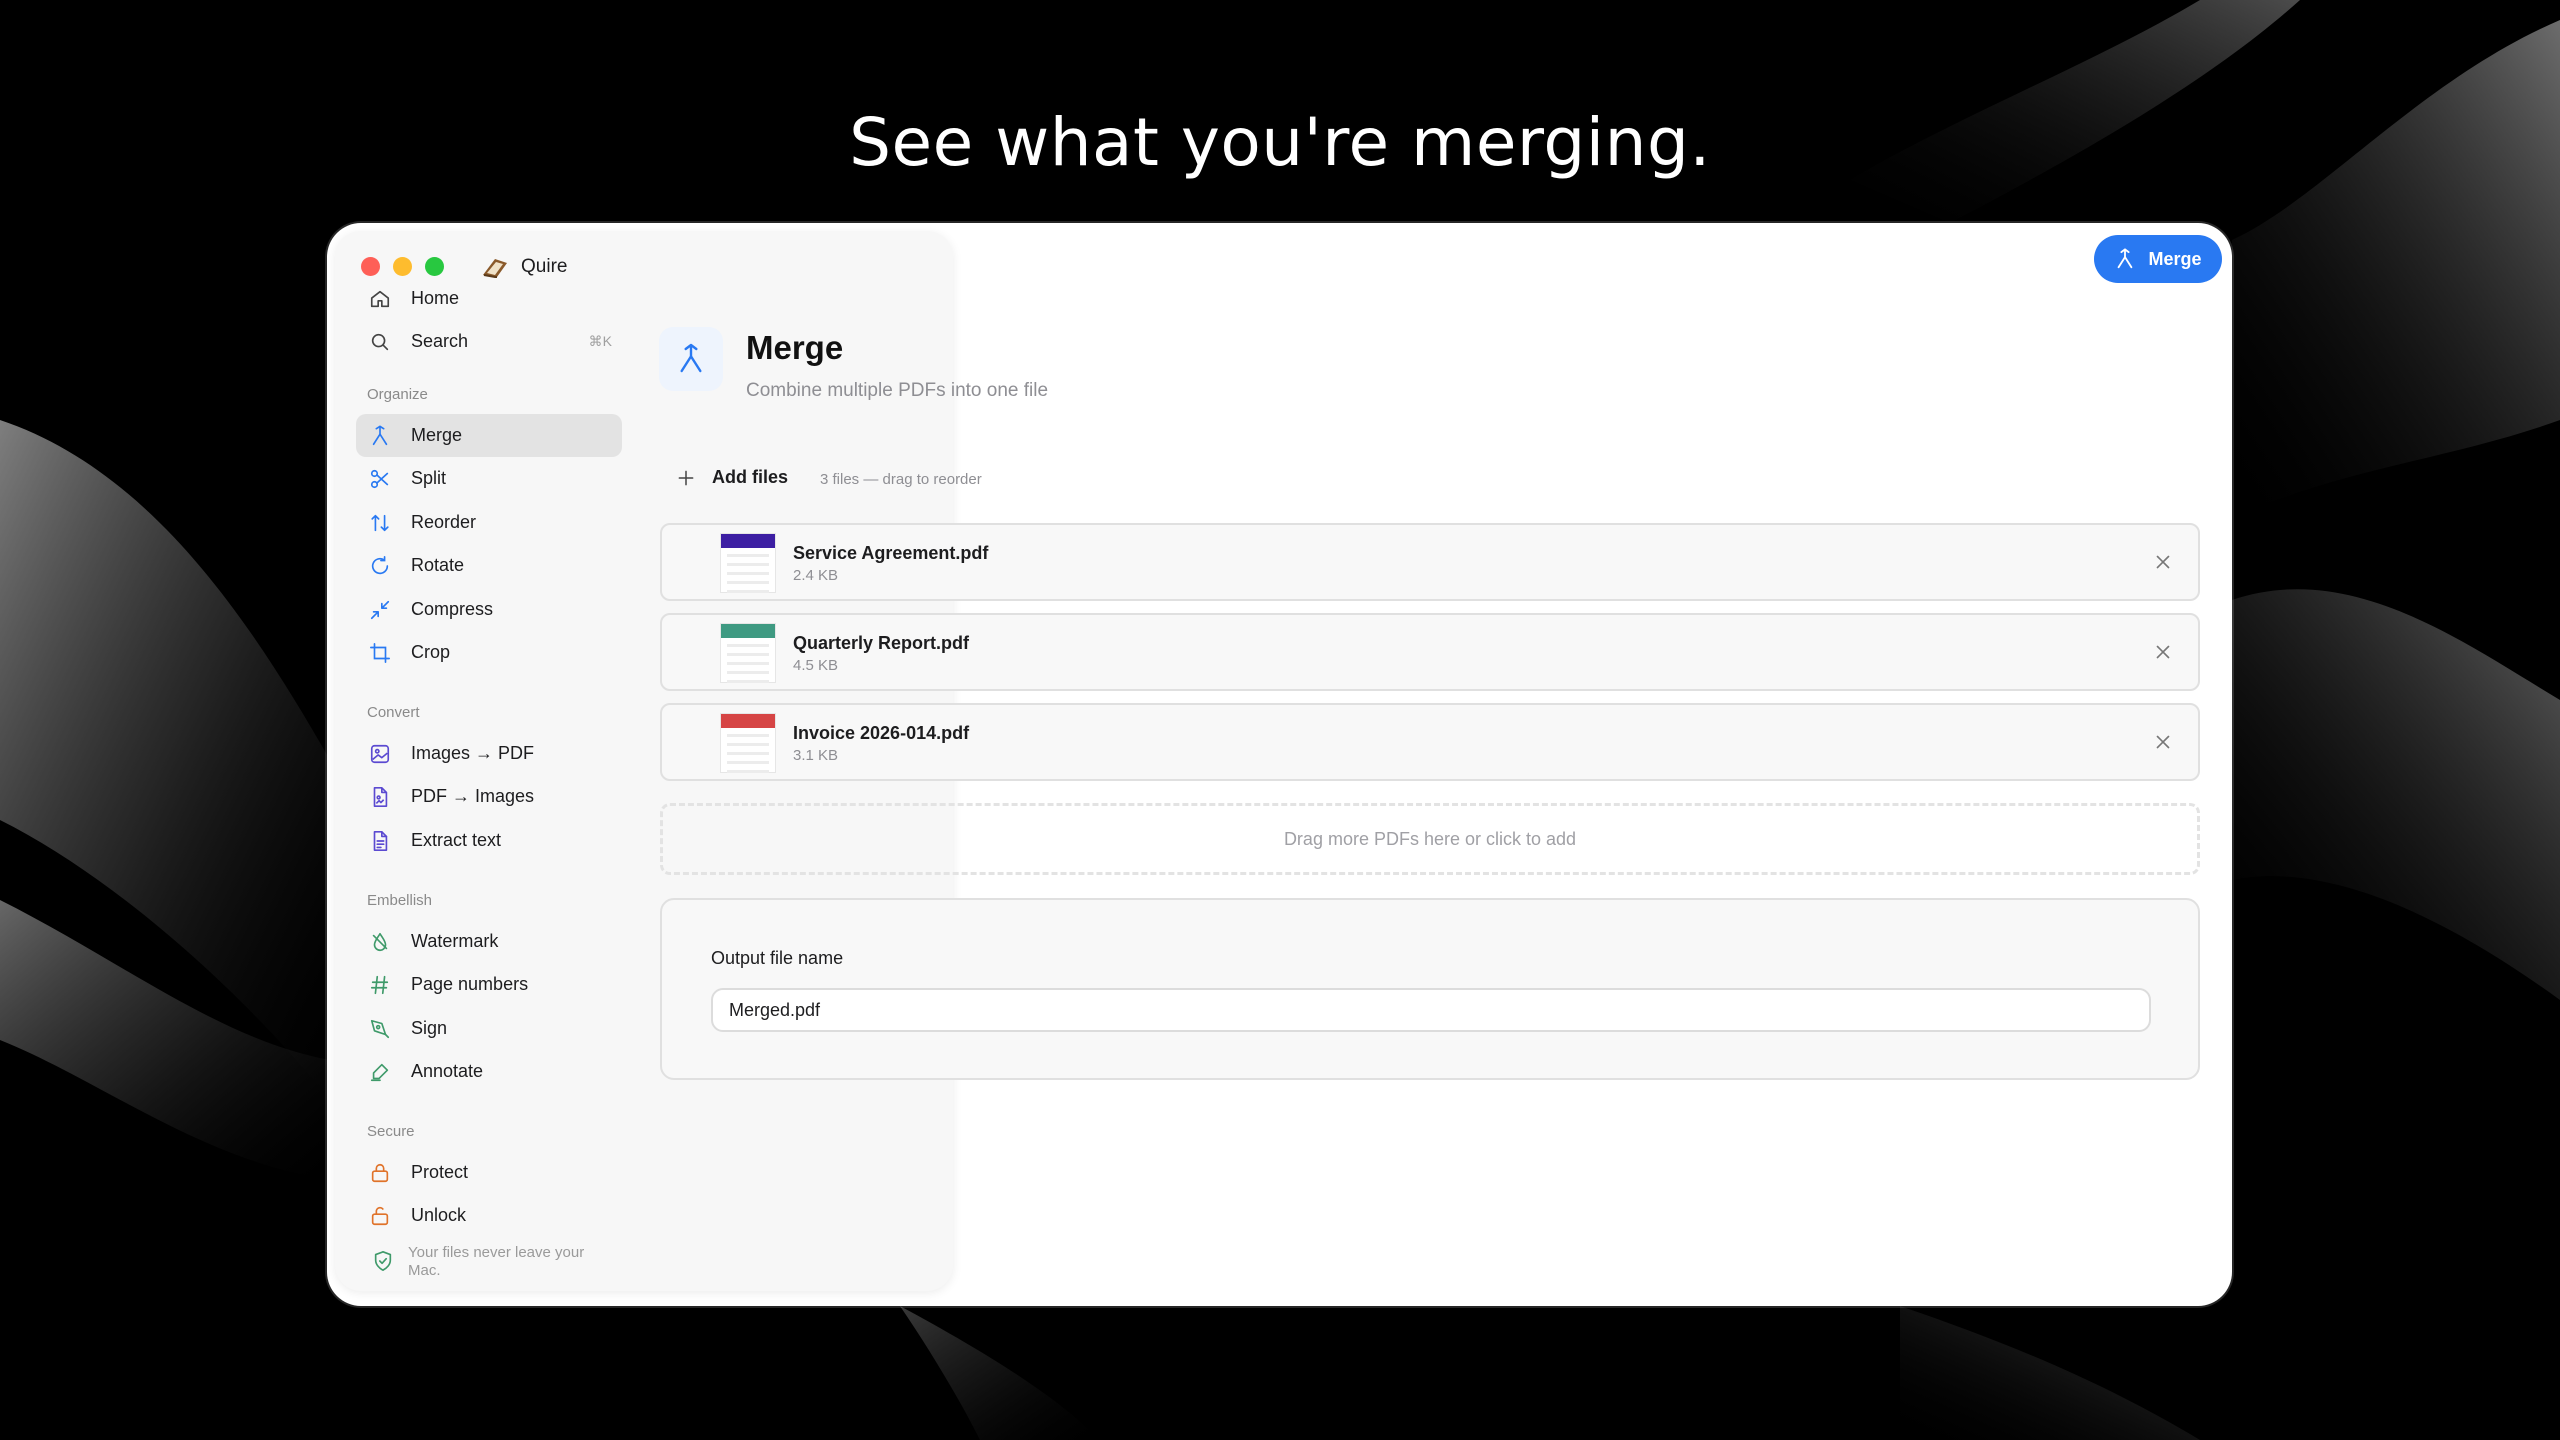  I want to click on sidebar-item-watermark: Watermark, so click(489, 941).